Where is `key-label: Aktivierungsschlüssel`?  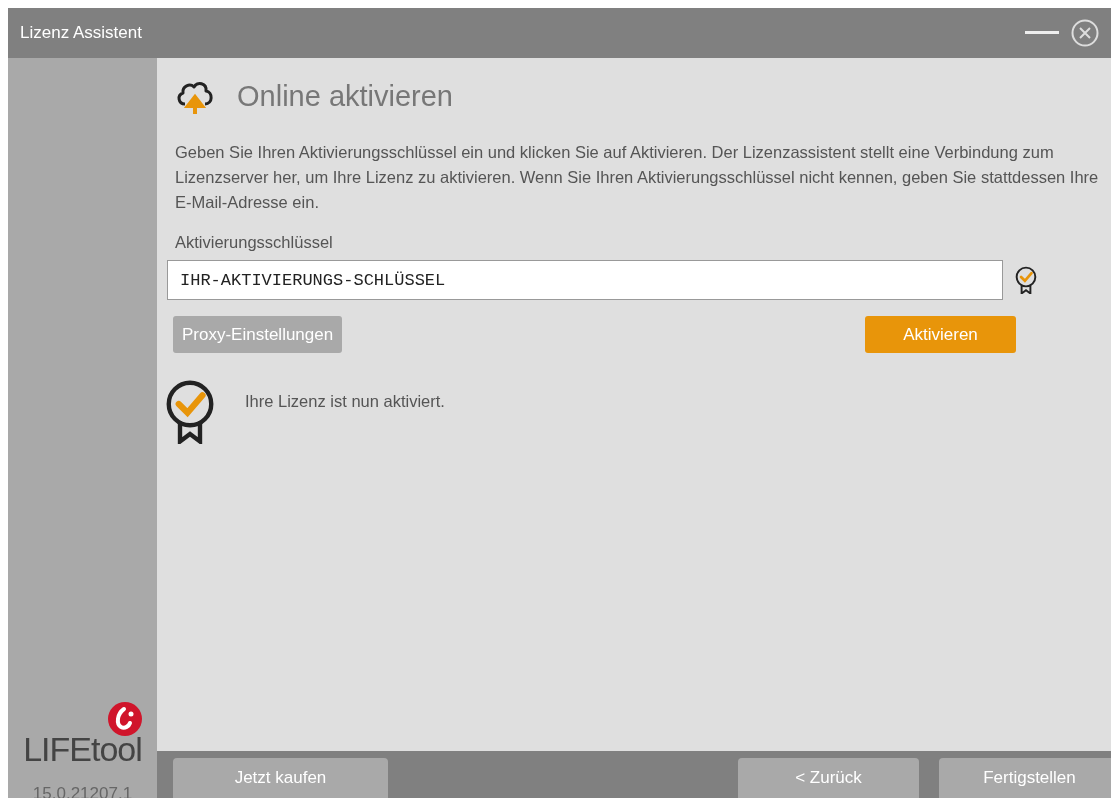
key-label: Aktivierungsschlüssel is located at coordinates (254, 242).